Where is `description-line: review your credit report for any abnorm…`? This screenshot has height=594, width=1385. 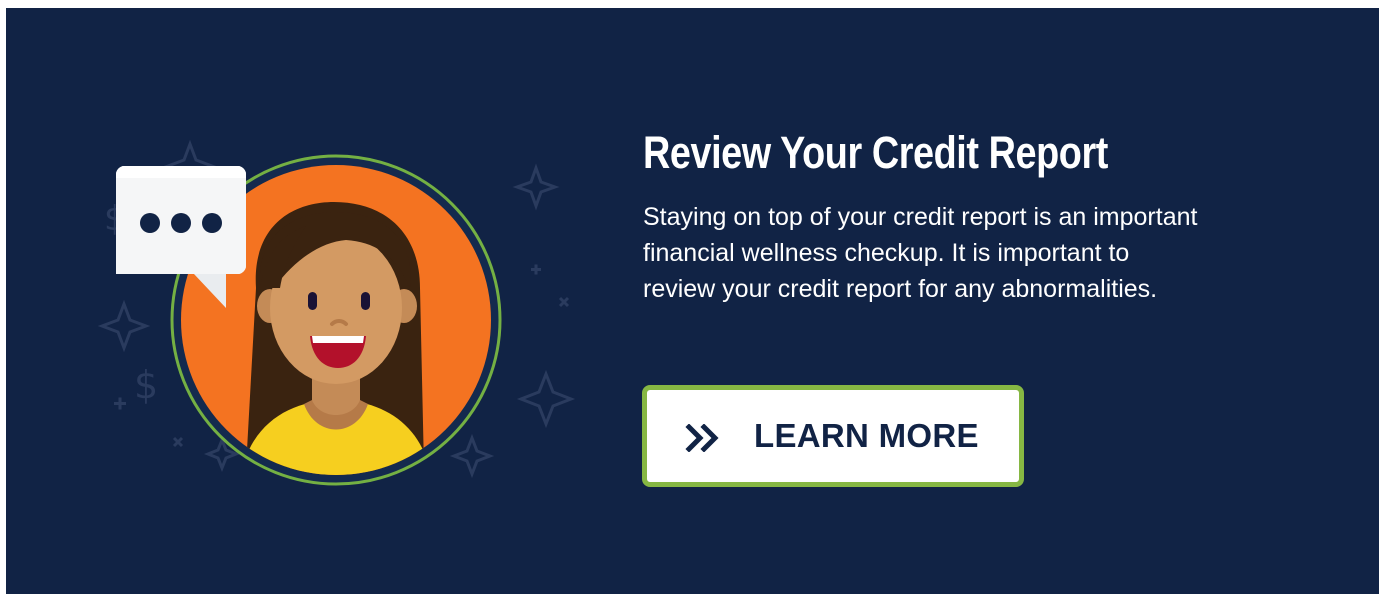
description-line: review your credit report for any abnorm… is located at coordinates (900, 289).